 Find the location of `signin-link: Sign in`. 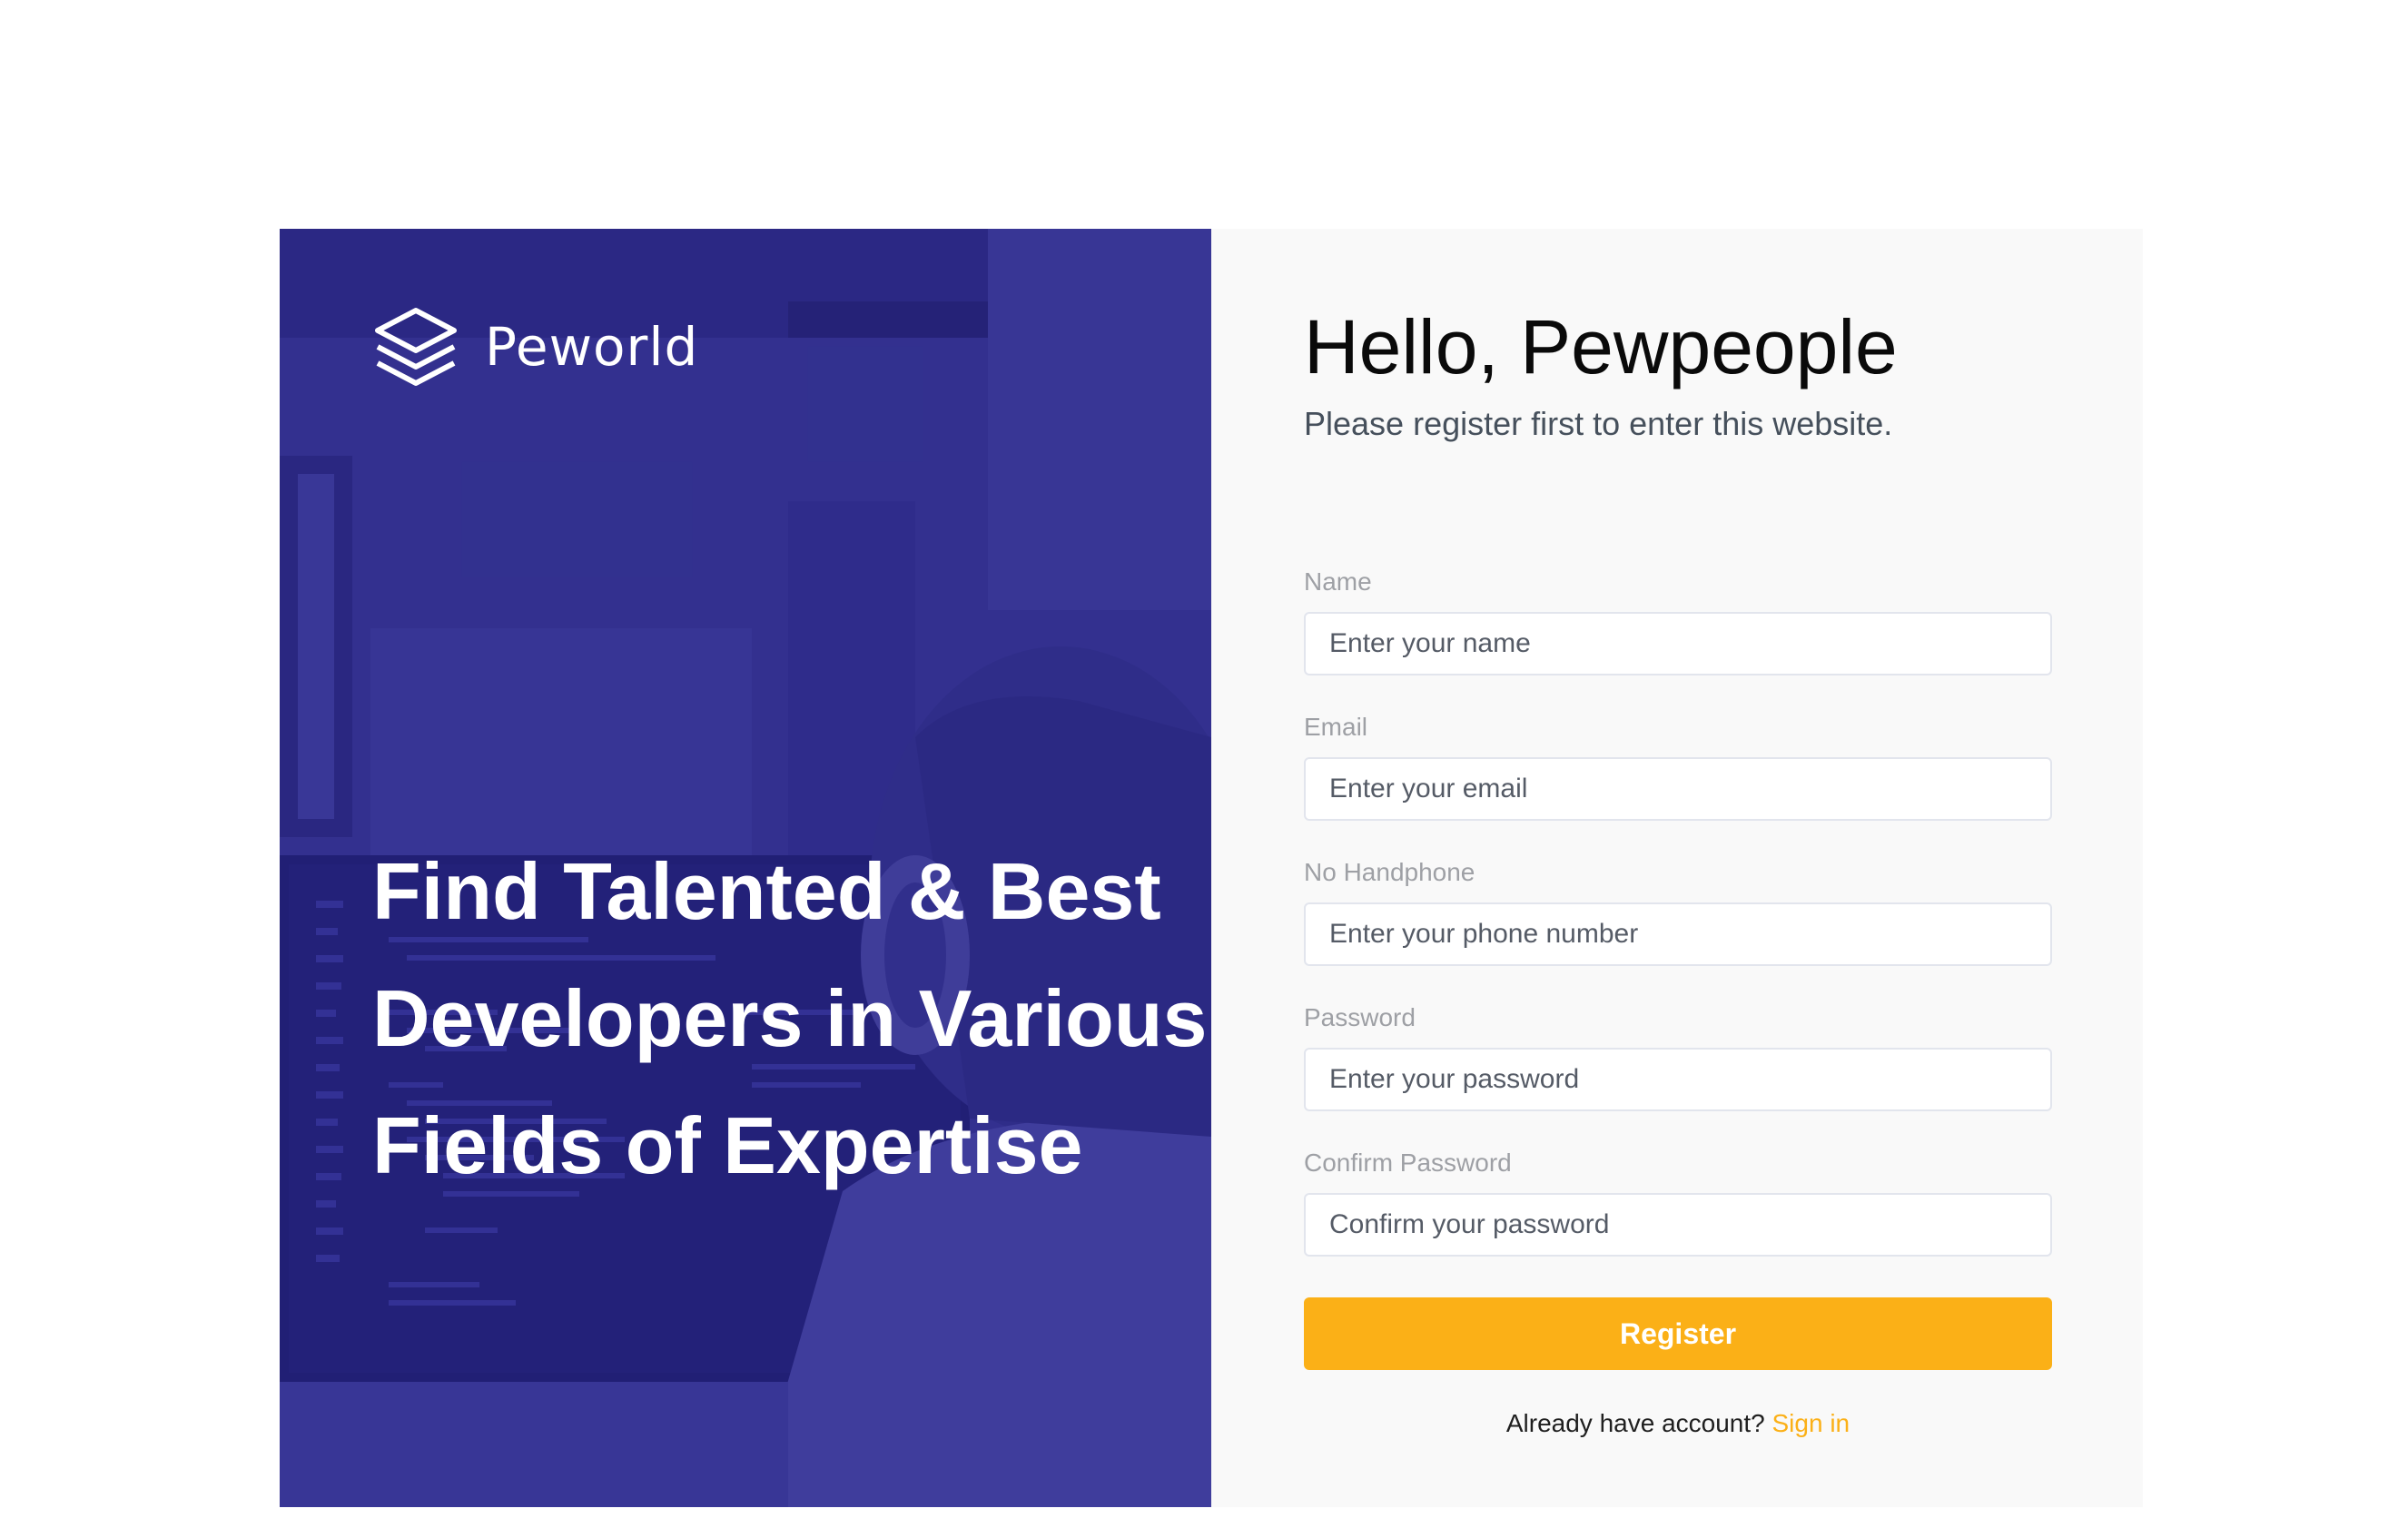

signin-link: Sign in is located at coordinates (1811, 1423).